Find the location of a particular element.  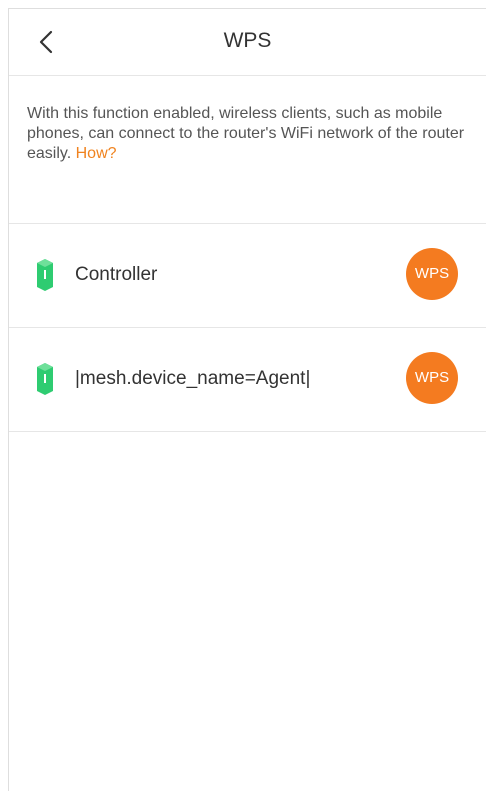

device-name: Controller is located at coordinates (116, 274).